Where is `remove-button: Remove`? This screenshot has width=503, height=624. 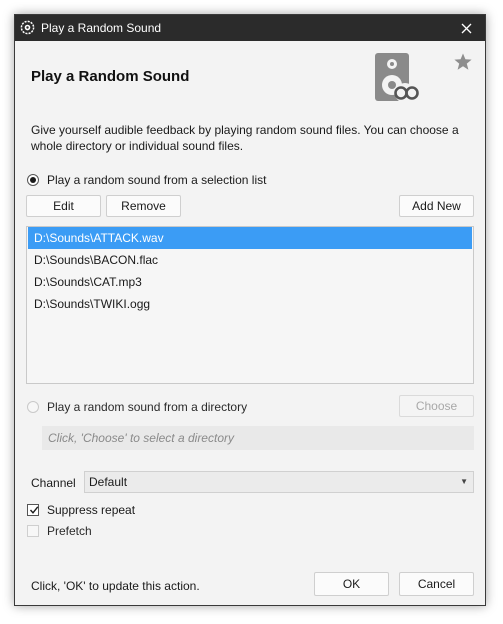 remove-button: Remove is located at coordinates (143, 206).